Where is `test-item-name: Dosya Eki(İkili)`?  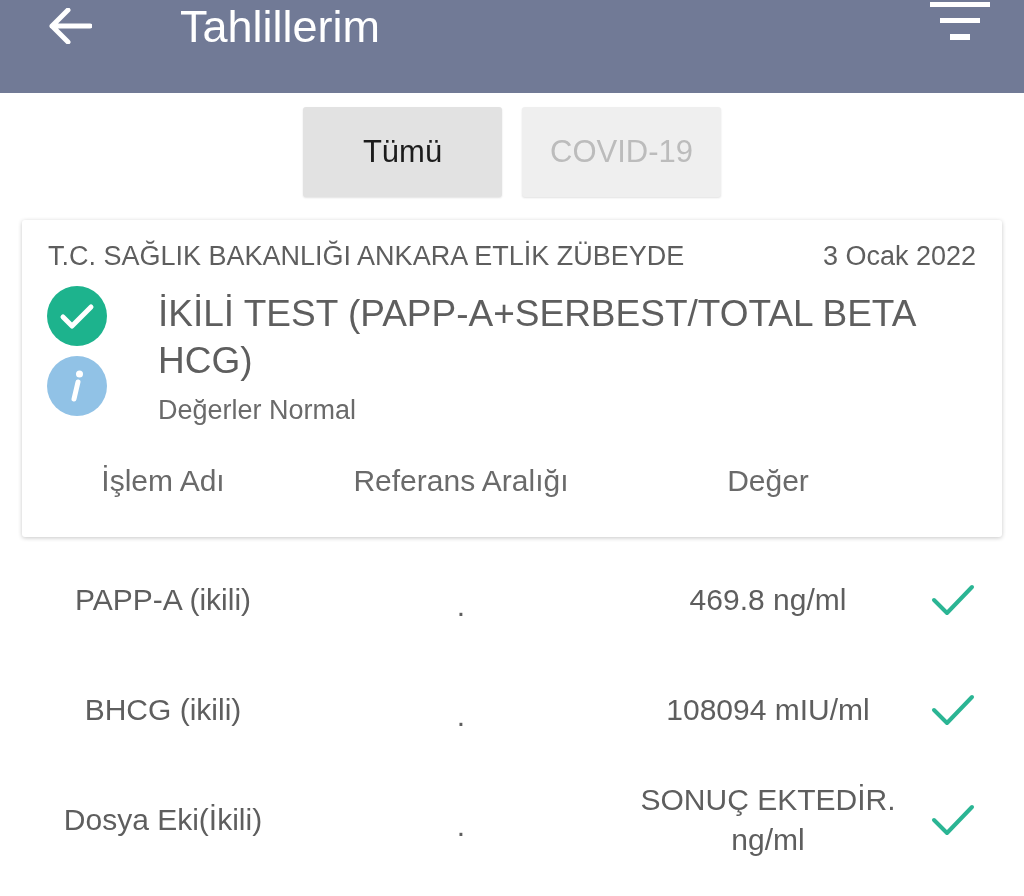 test-item-name: Dosya Eki(İkili) is located at coordinates (163, 820).